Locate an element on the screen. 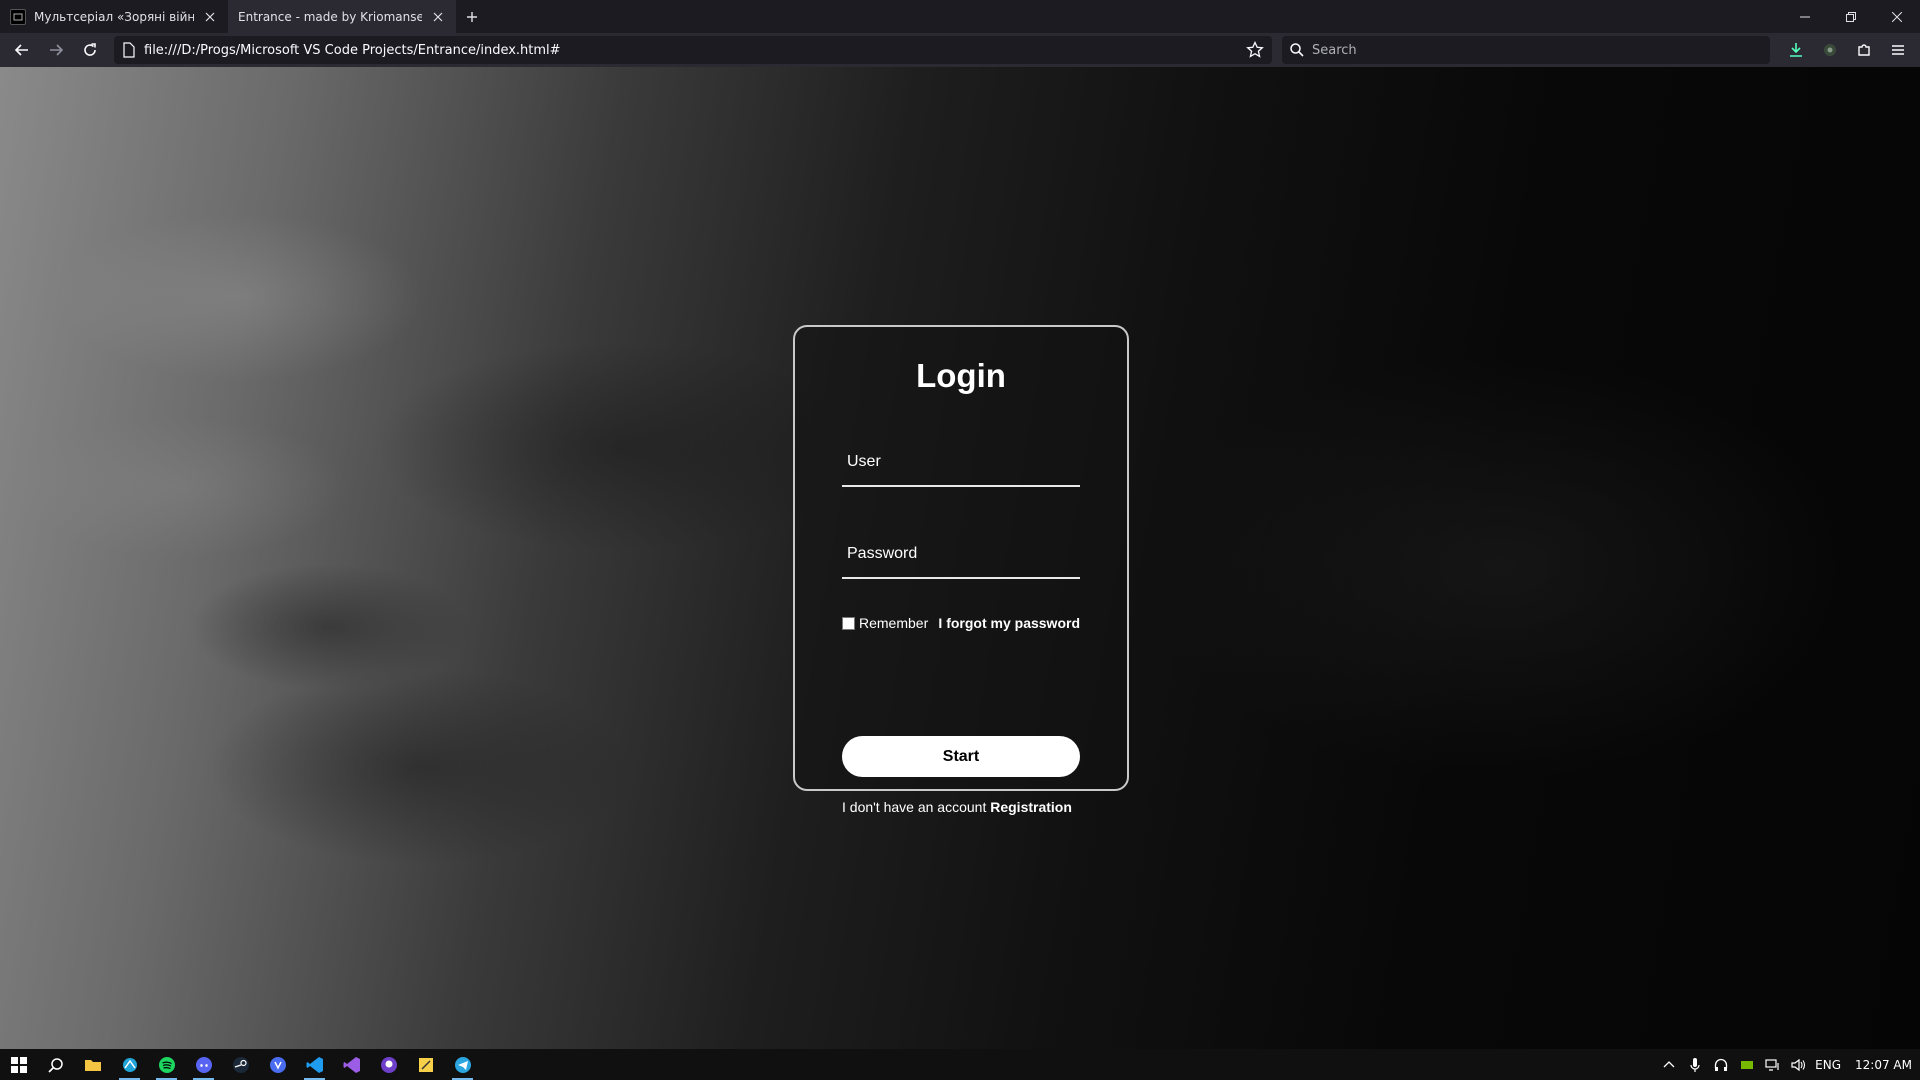 The height and width of the screenshot is (1080, 1920). taskbar: ENG 12:07 AM is located at coordinates (960, 1064).